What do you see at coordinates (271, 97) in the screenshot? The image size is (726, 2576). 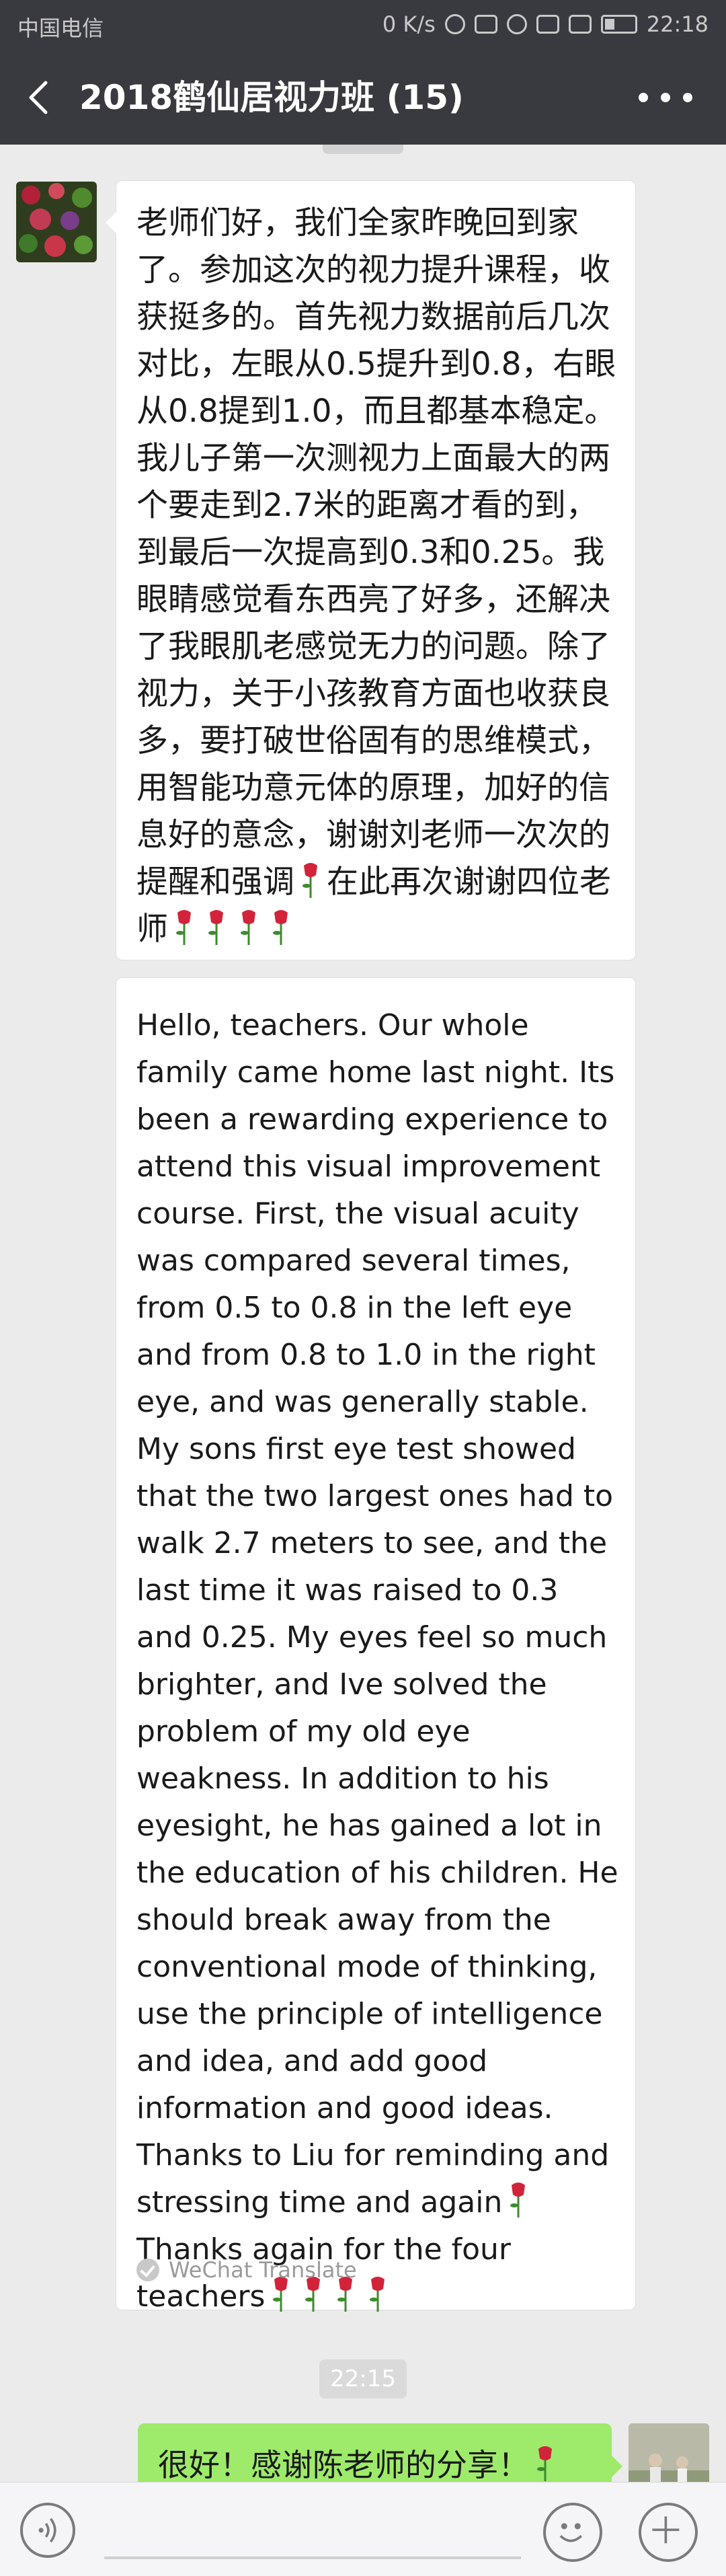 I see `chat-title: 2018鹤仙居视力班 (15)` at bounding box center [271, 97].